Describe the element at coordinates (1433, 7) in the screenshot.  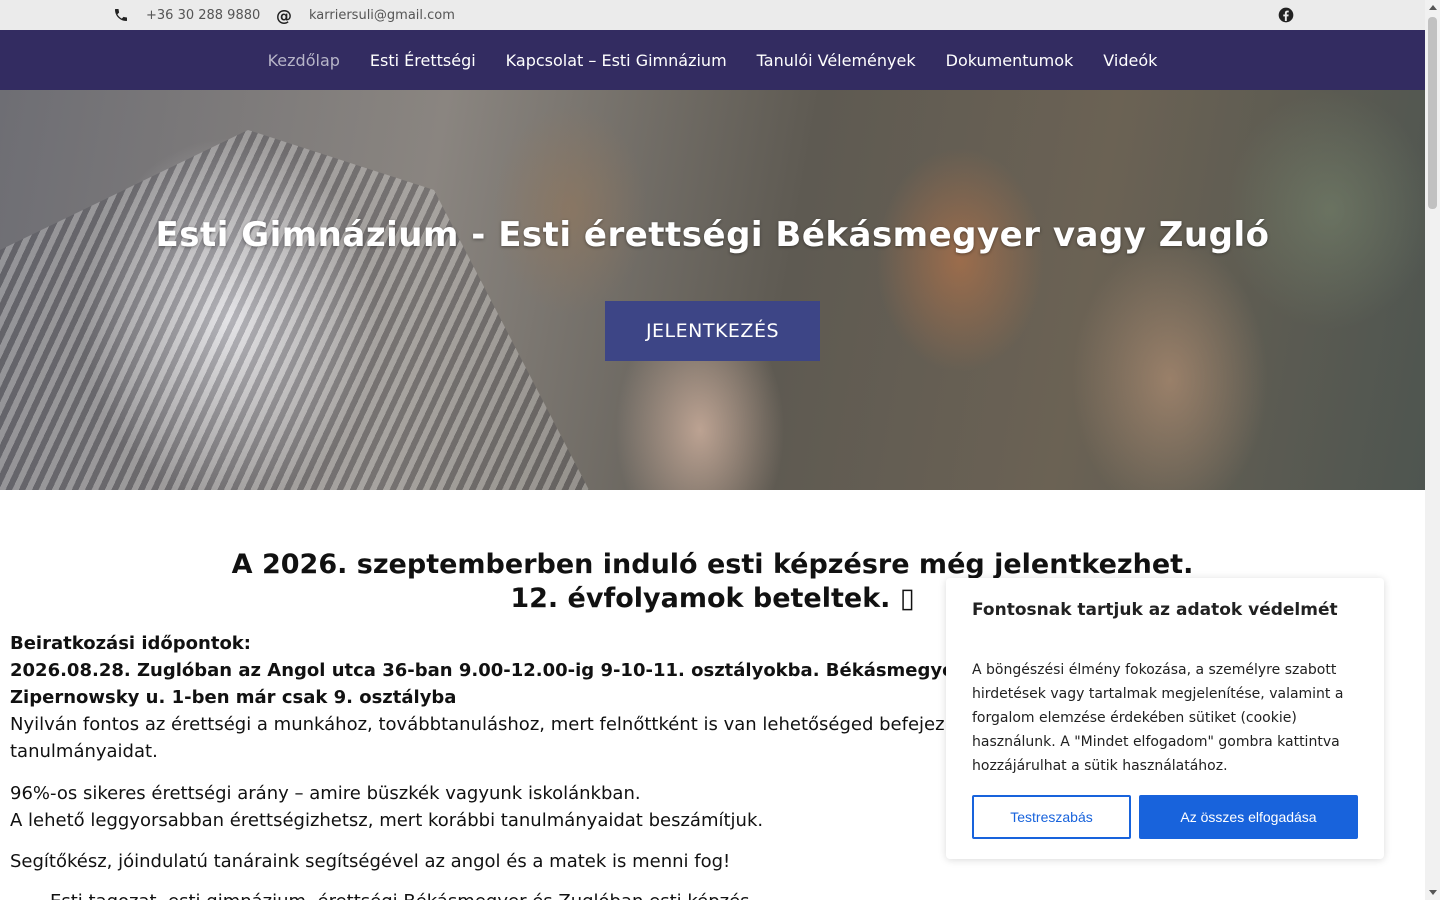
I see `scroll-up-icon` at that location.